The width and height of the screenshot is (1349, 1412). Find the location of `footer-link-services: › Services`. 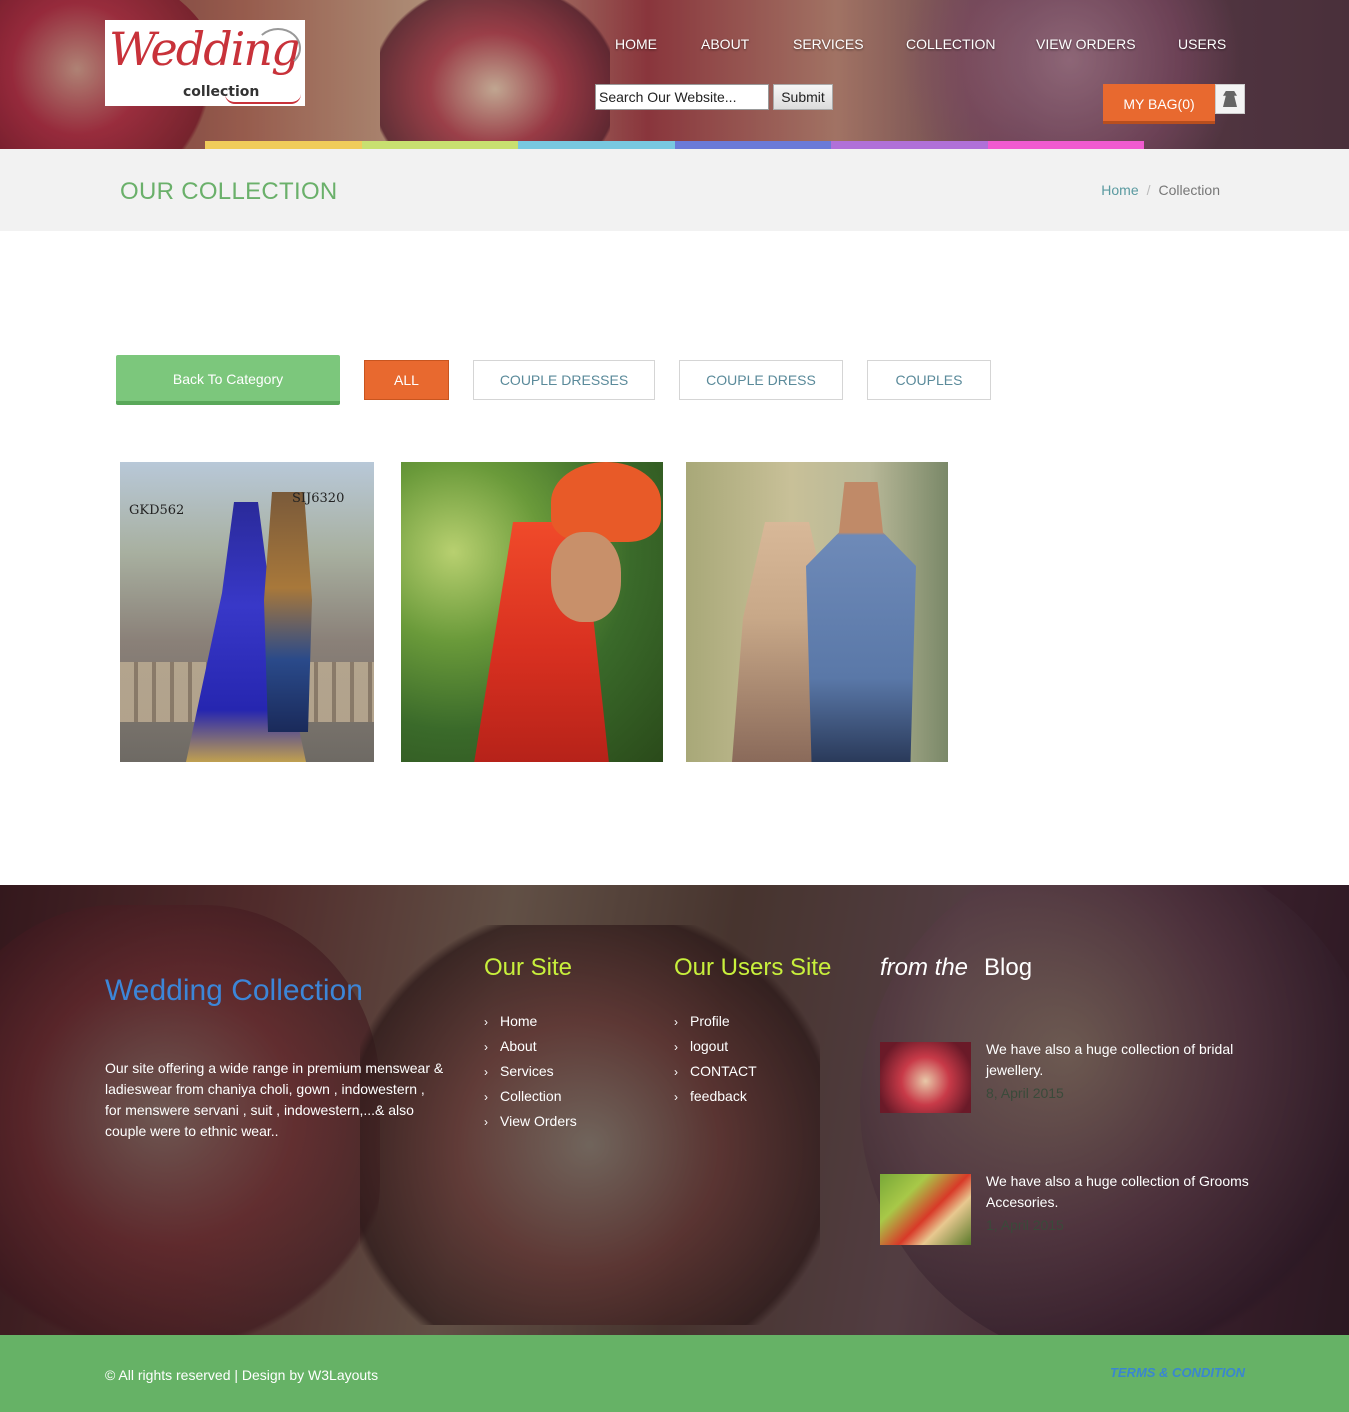

footer-link-services: › Services is located at coordinates (530, 1075).